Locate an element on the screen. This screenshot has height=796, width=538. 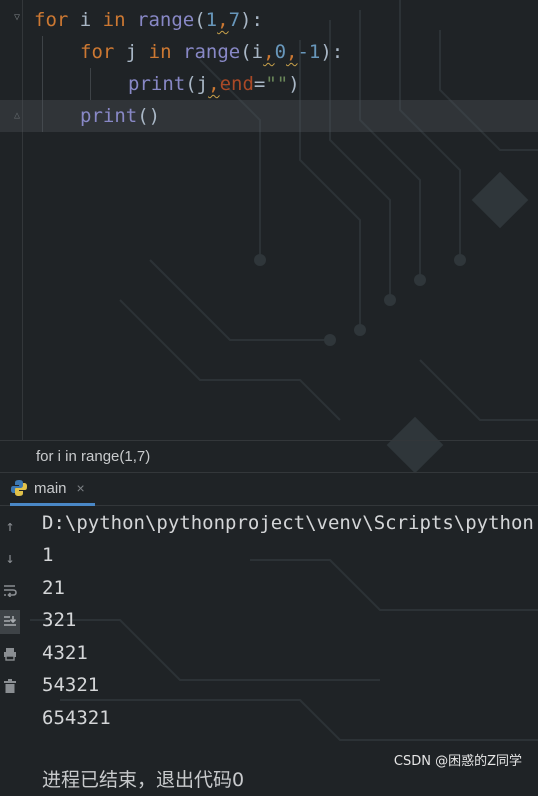
code-line-2: for j in range(i,0,-1): is located at coordinates (269, 52).